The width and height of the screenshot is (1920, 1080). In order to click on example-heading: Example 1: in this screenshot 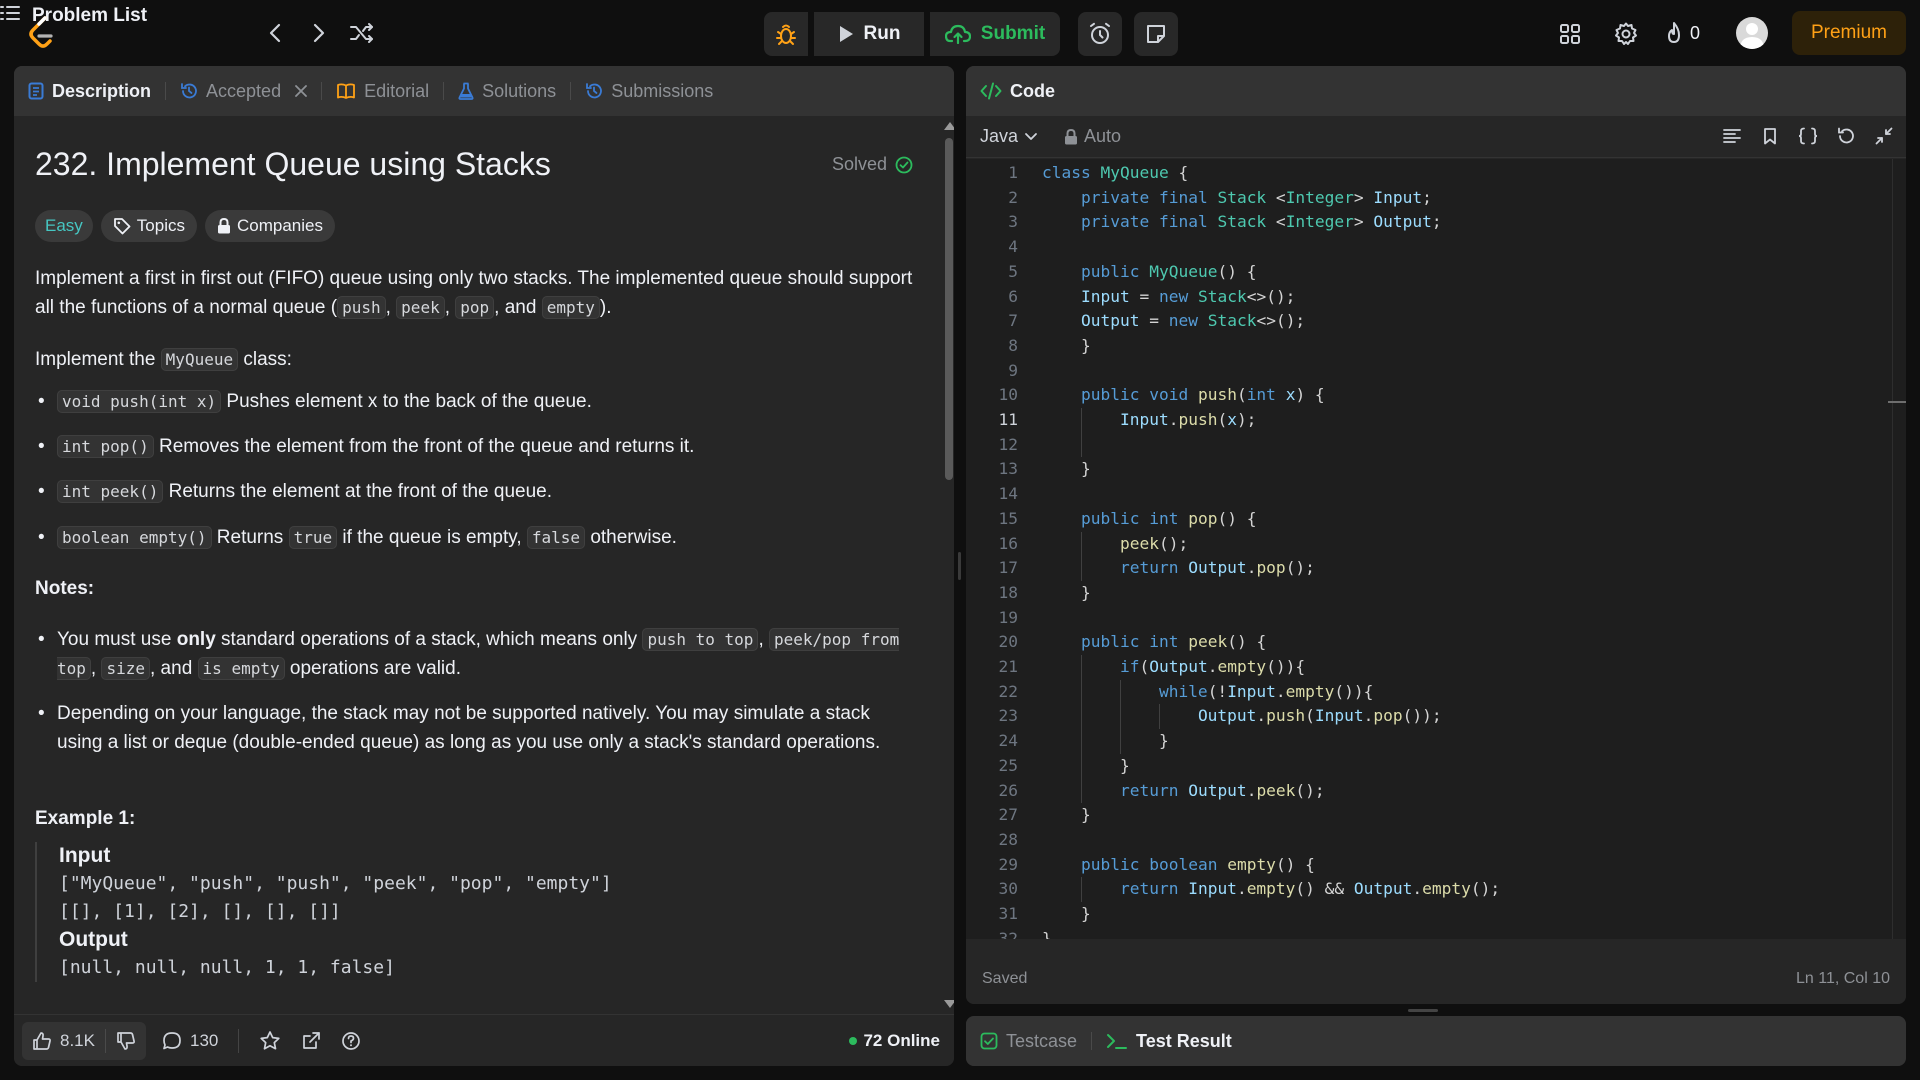, I will do `click(85, 818)`.